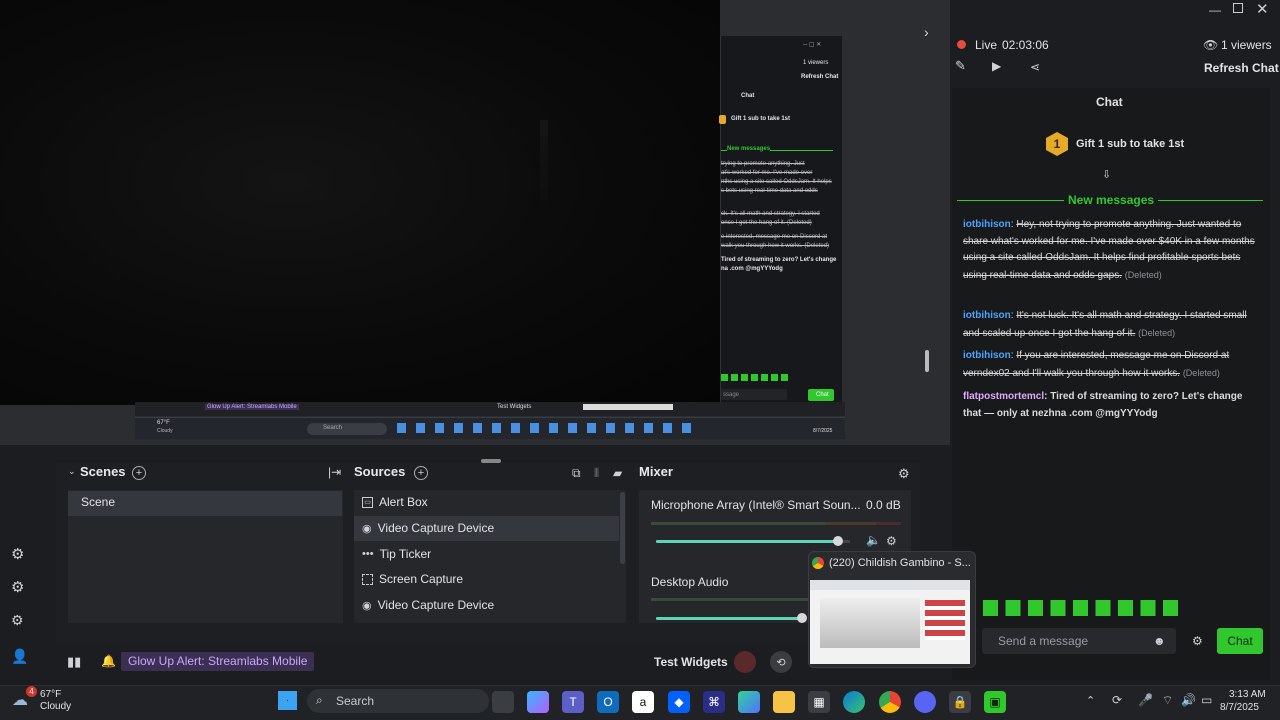  Describe the element at coordinates (1206, 700) in the screenshot. I see `battery-icon: ▭` at that location.